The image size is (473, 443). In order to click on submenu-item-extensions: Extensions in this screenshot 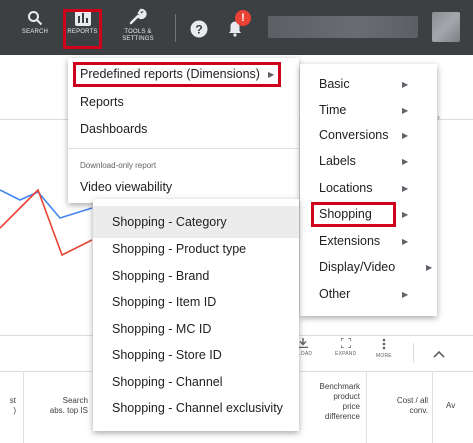, I will do `click(349, 241)`.